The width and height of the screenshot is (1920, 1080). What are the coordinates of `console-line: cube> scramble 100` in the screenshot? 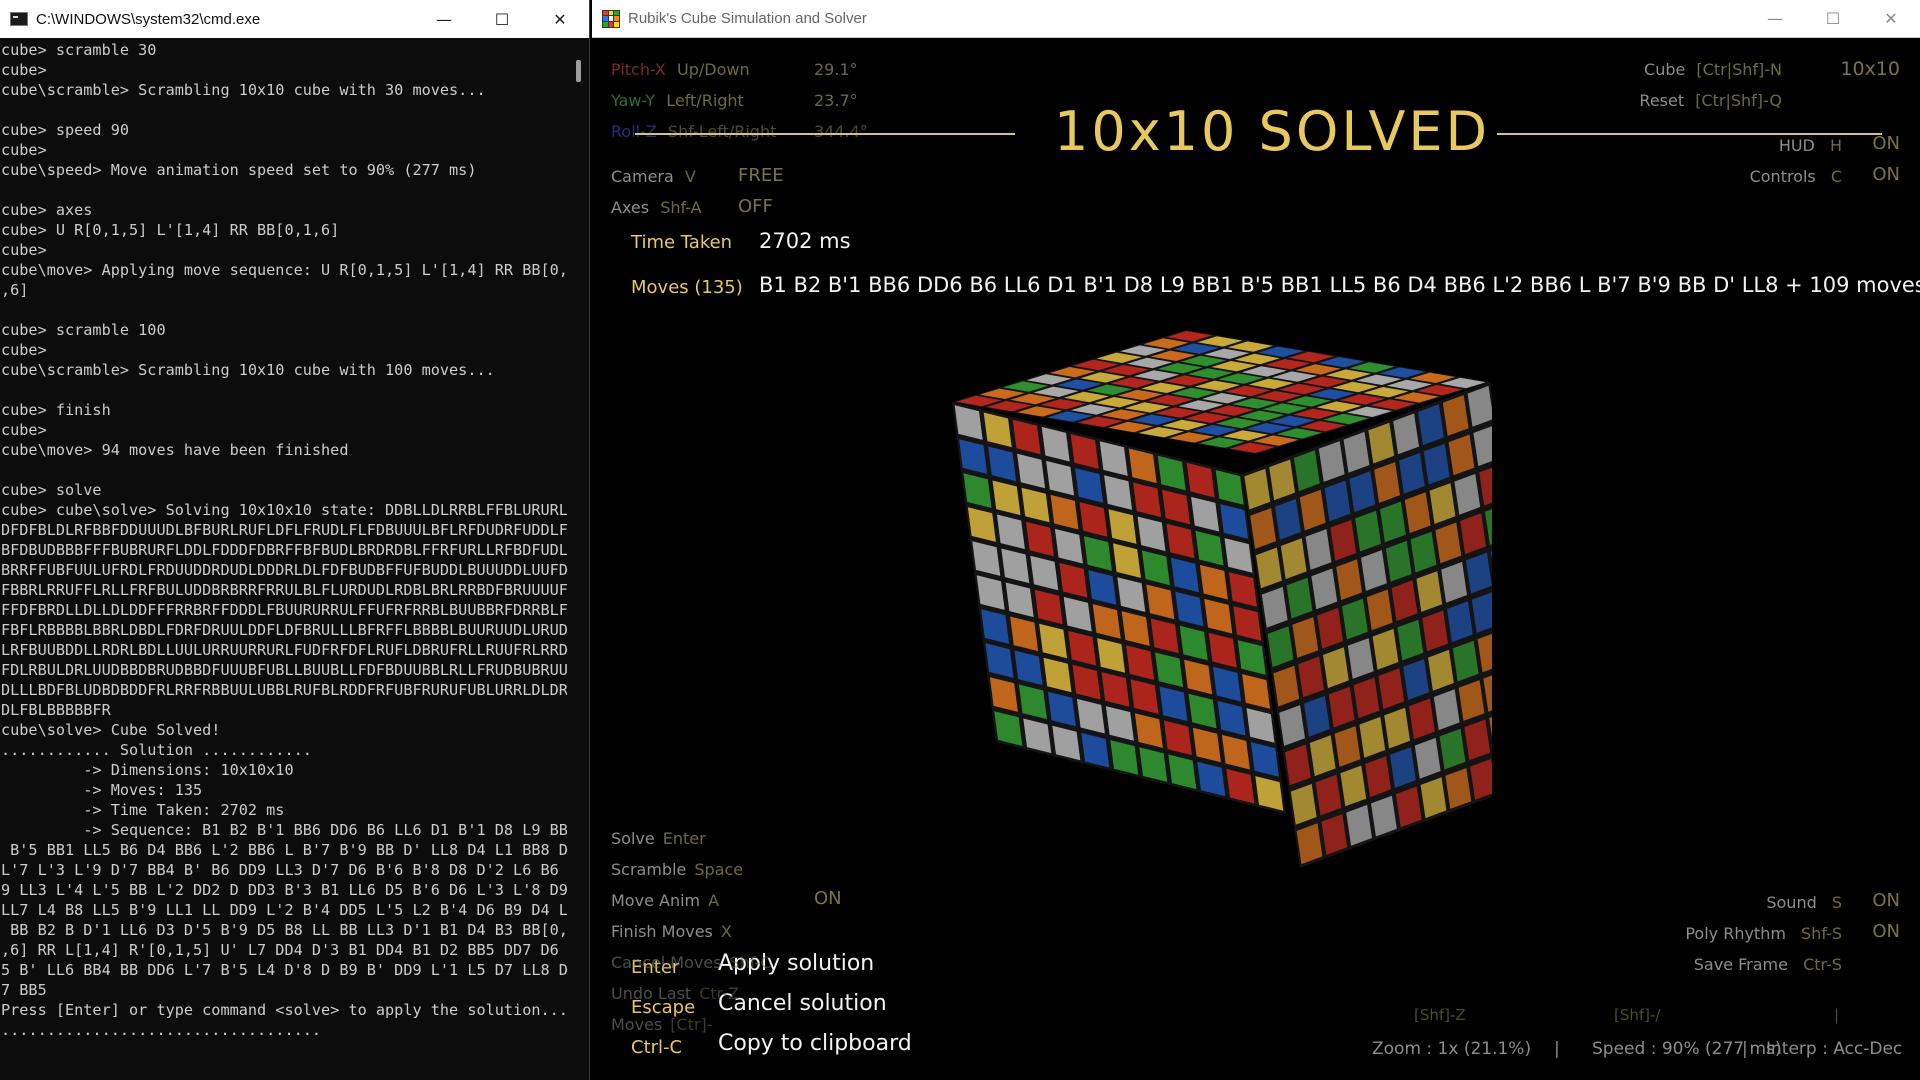 It's located at (83, 330).